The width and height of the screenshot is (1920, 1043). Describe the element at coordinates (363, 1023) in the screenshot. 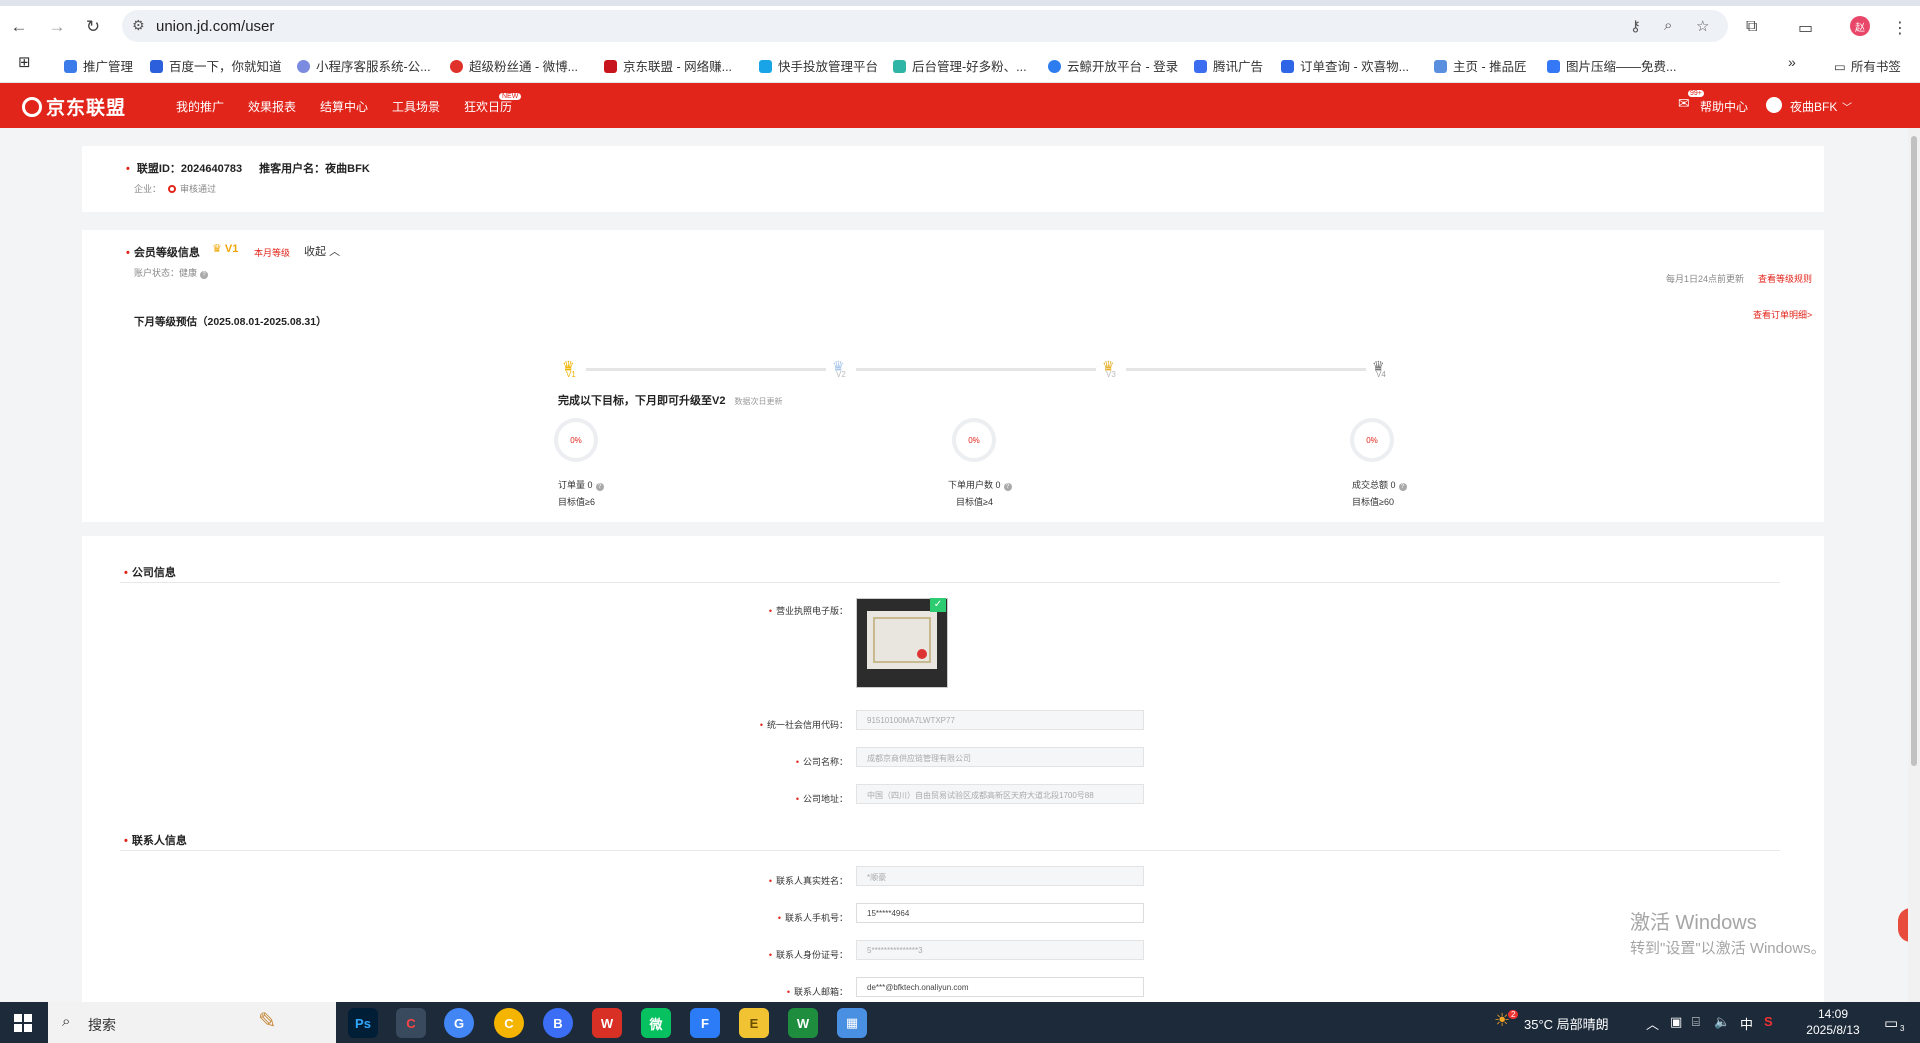

I see `photoshop-icon: Ps` at that location.